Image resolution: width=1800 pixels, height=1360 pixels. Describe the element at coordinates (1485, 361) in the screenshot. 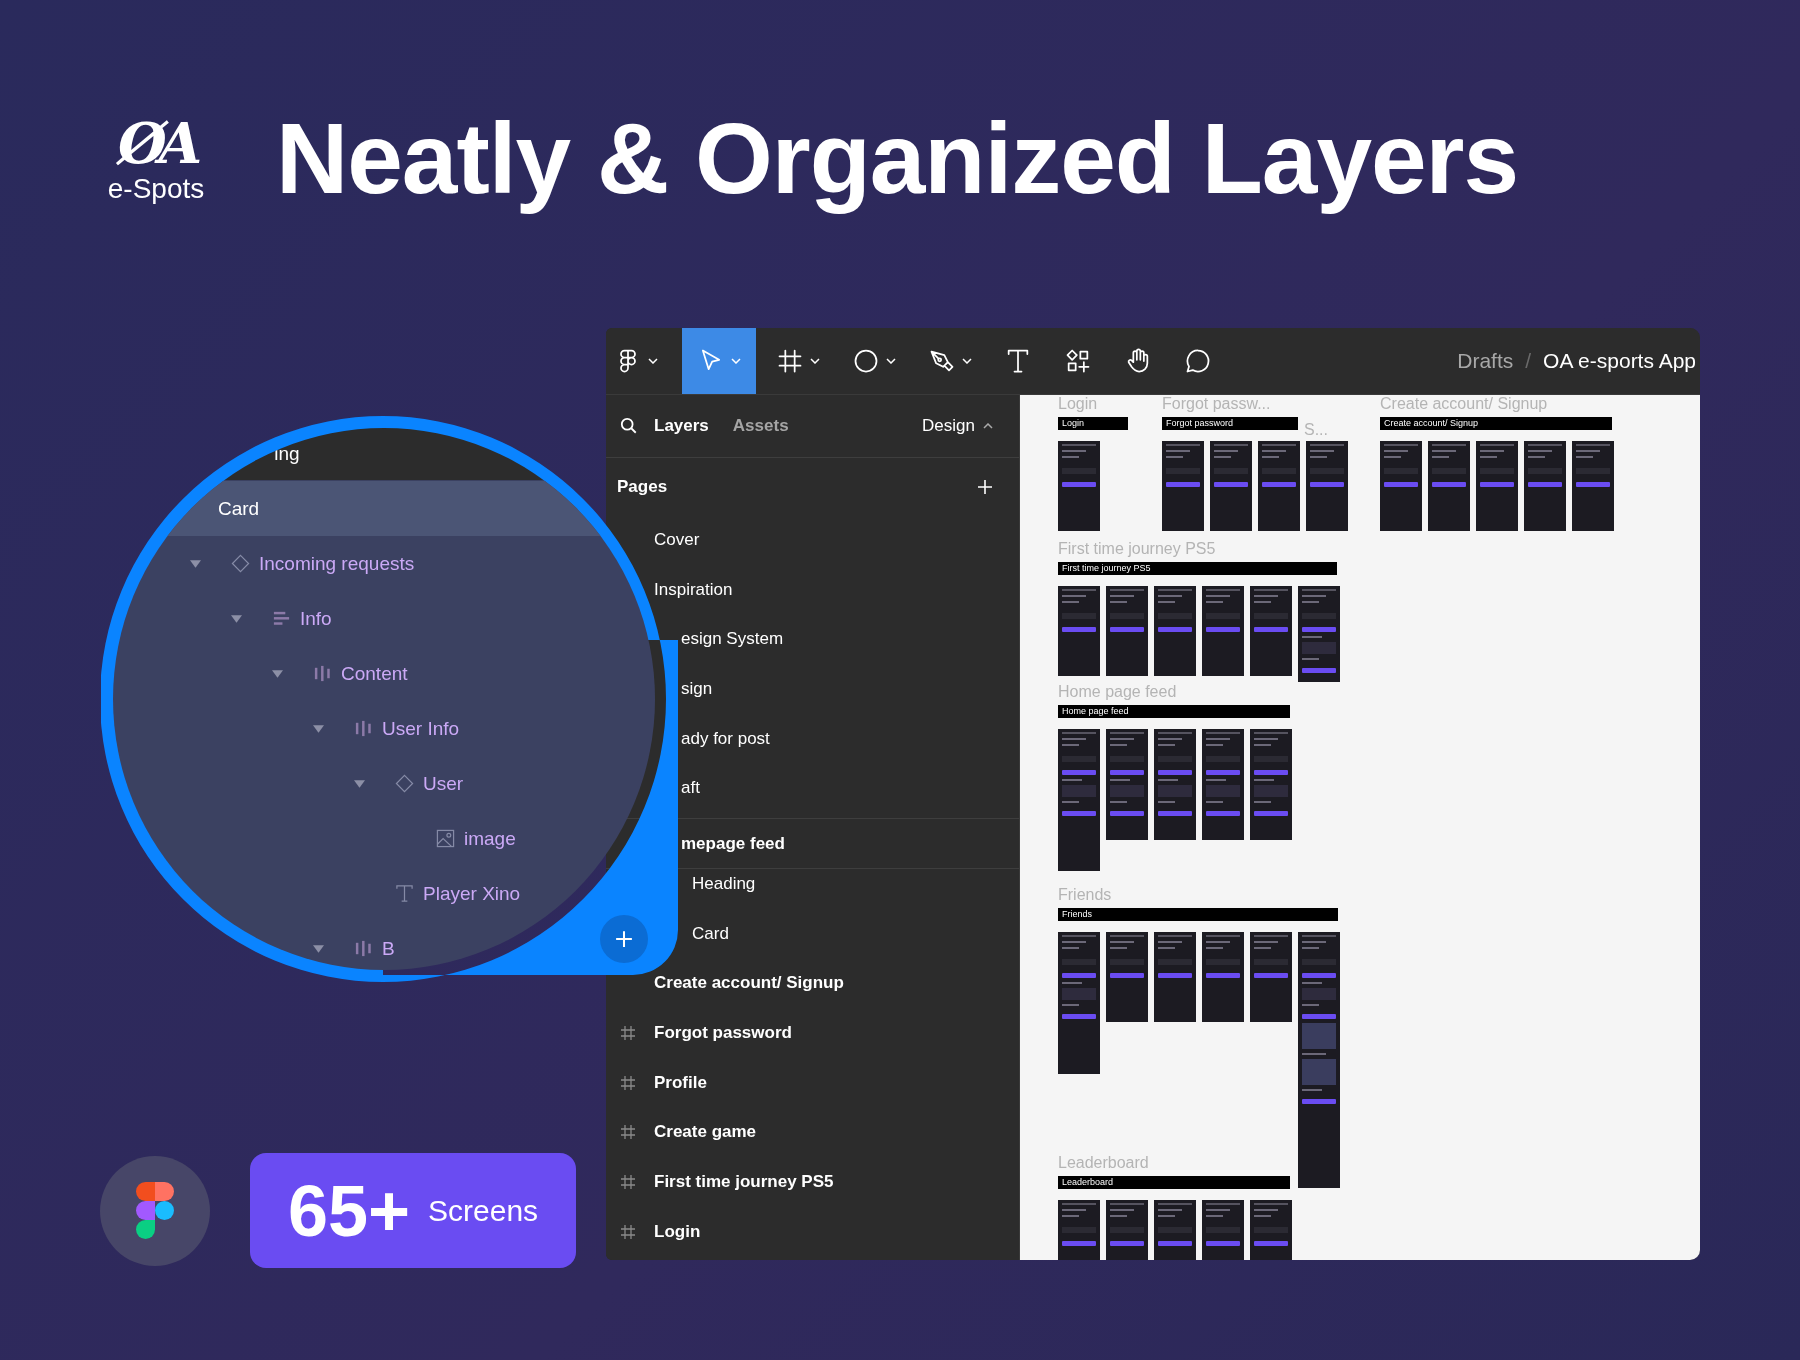

I see `breadcrumb-link: Drafts` at that location.